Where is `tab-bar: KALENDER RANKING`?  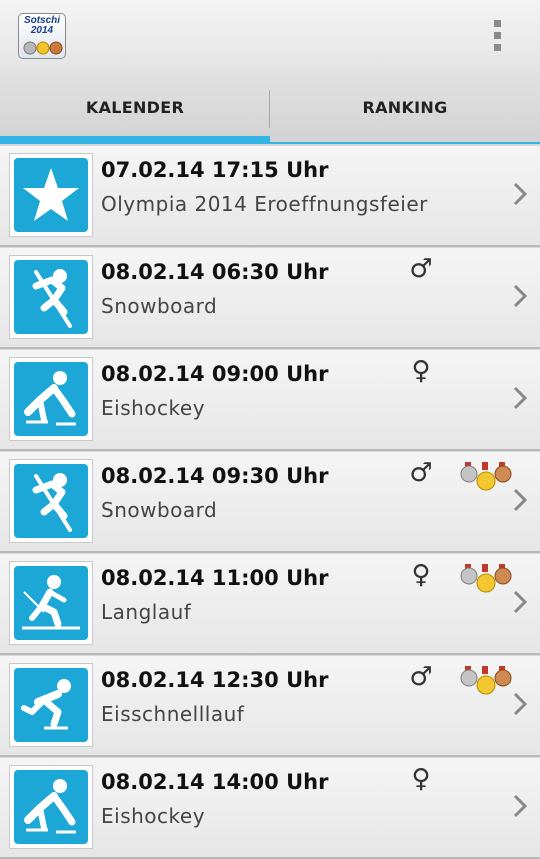 tab-bar: KALENDER RANKING is located at coordinates (270, 107).